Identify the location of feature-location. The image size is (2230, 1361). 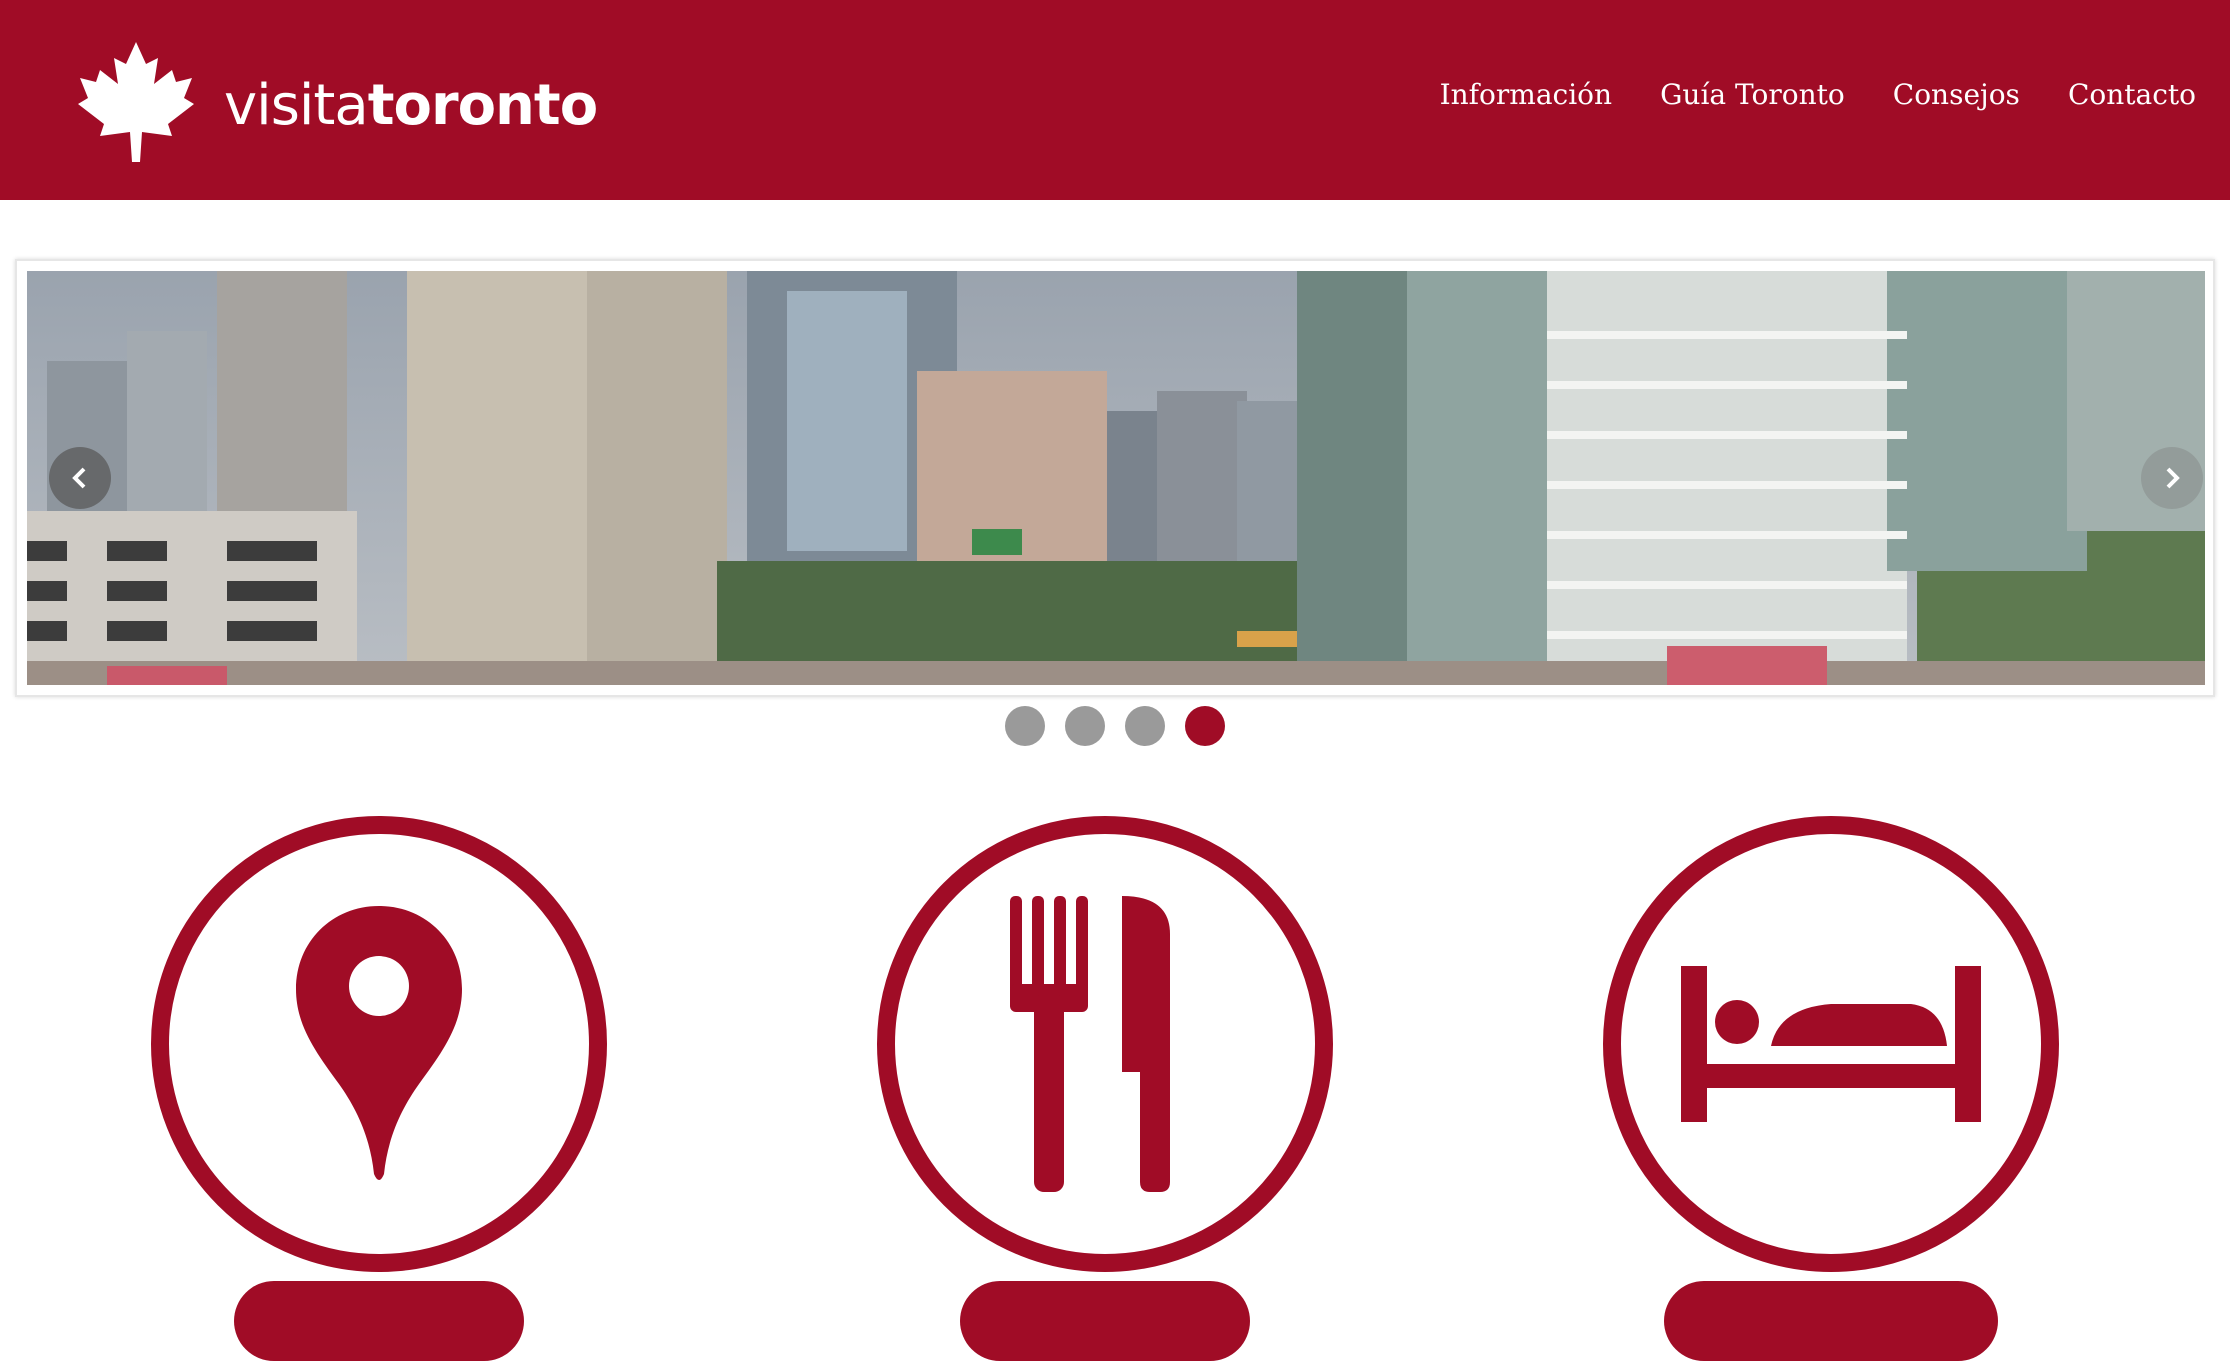
(379, 1044).